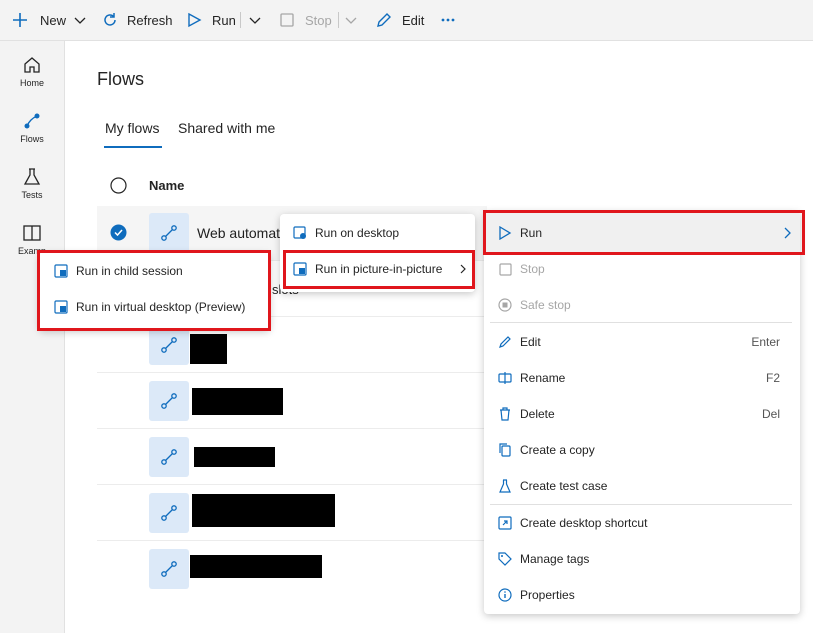 This screenshot has width=813, height=633. I want to click on more-icon, so click(448, 20).